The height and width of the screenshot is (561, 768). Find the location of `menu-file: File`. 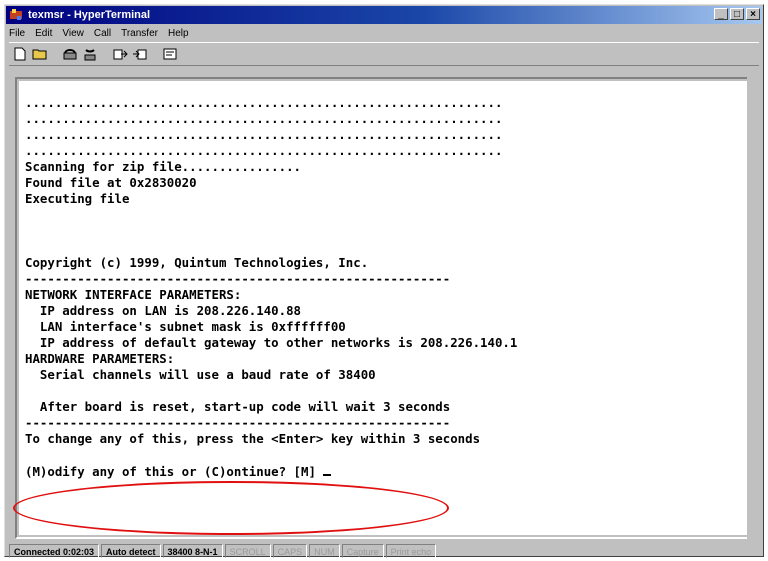

menu-file: File is located at coordinates (17, 33).